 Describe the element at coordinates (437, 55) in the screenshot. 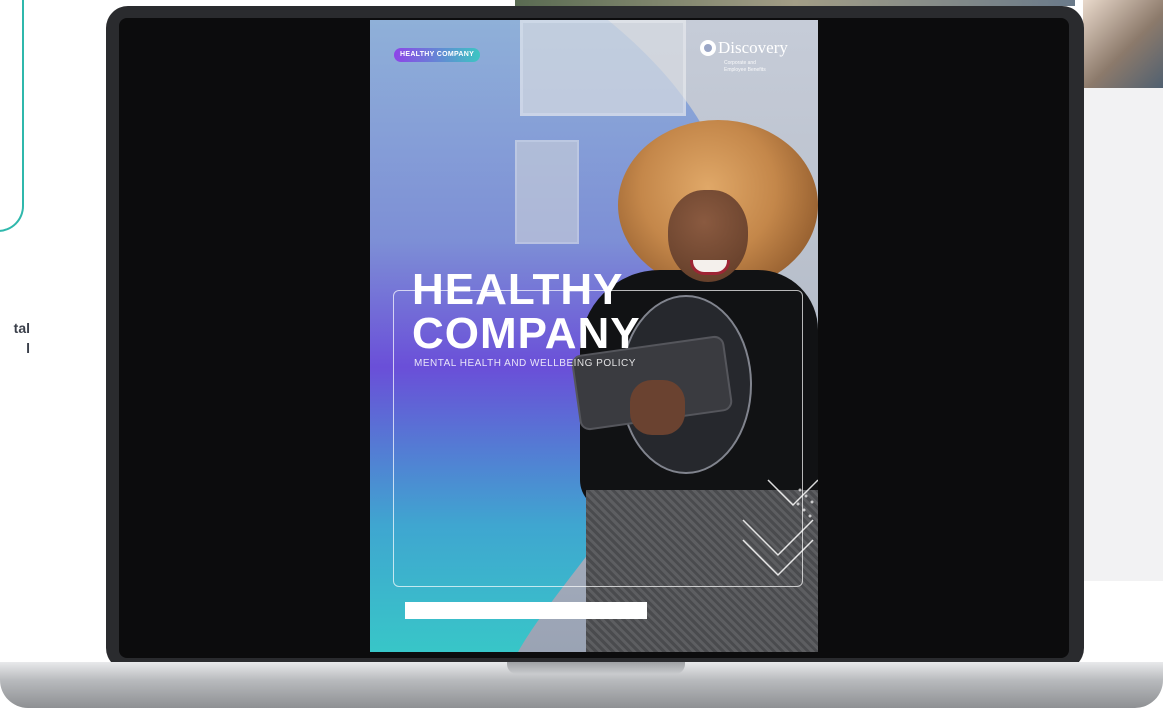

I see `healthy-company-badge: HEALTHY COMPANY` at that location.